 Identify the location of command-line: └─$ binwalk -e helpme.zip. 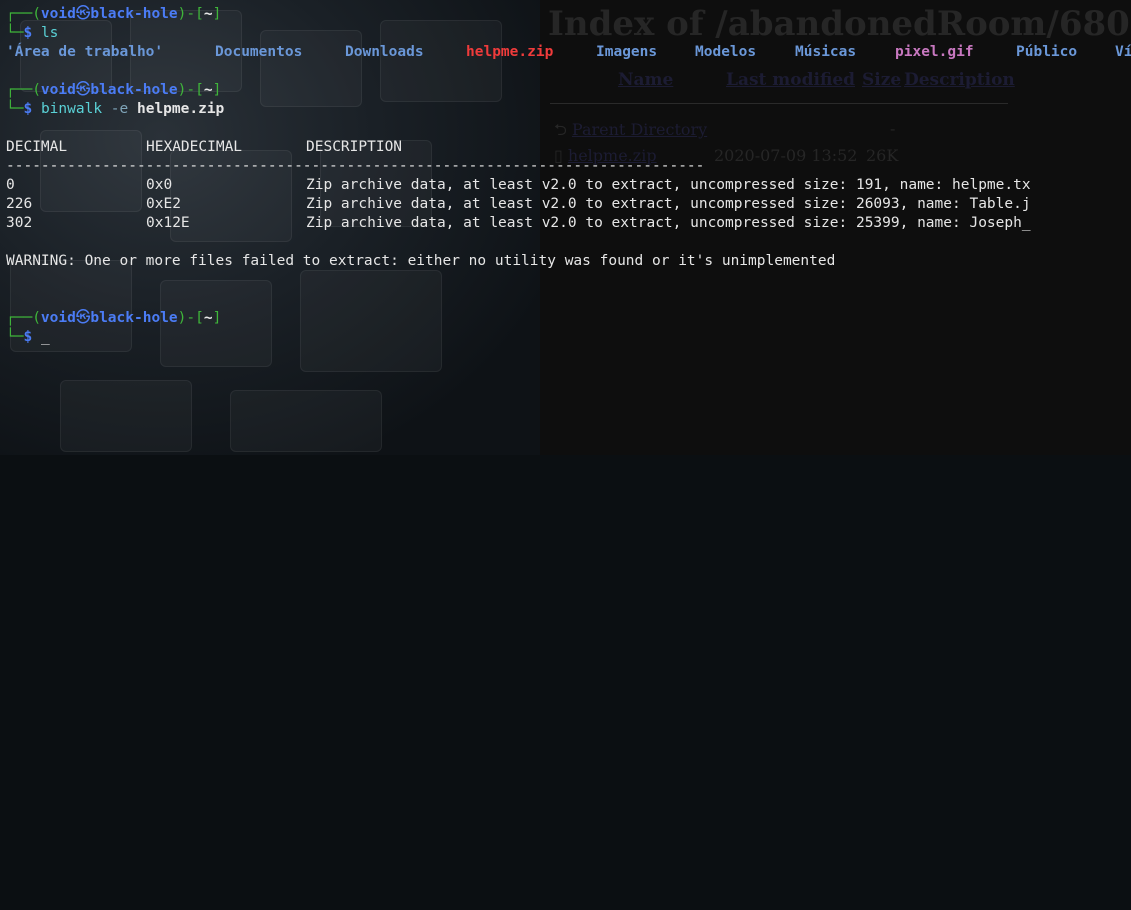
(115, 109).